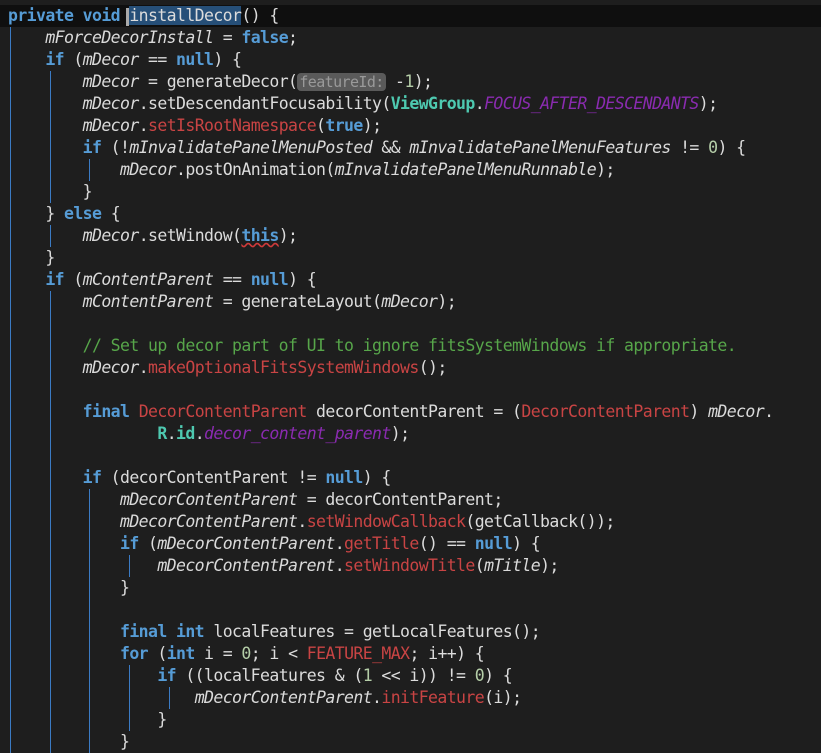 This screenshot has width=821, height=753. What do you see at coordinates (157, 653) in the screenshot?
I see `code-text: (` at bounding box center [157, 653].